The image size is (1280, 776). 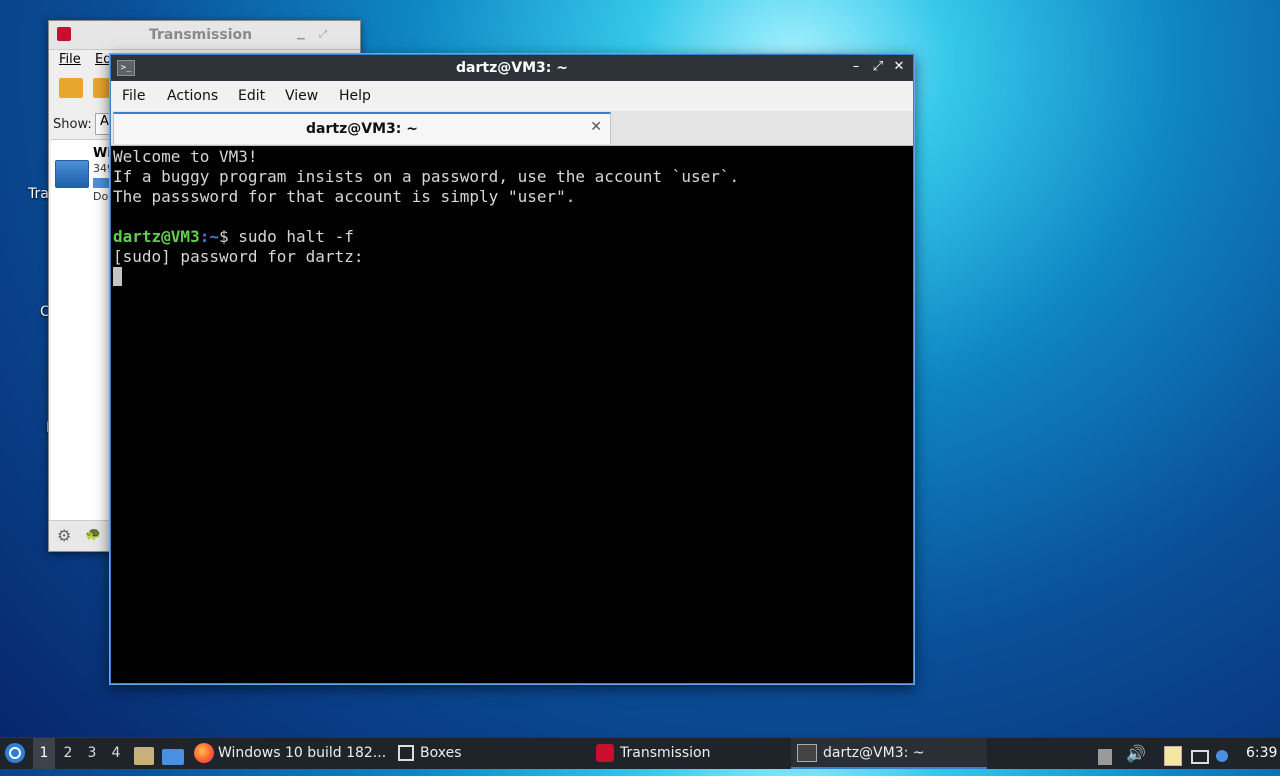 What do you see at coordinates (64, 535) in the screenshot?
I see `gear-icon: ⚙` at bounding box center [64, 535].